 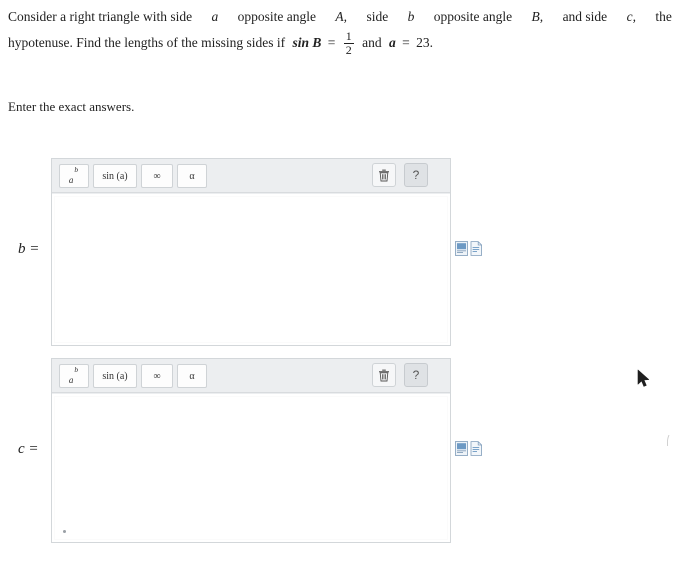 I want to click on answer-input-b-inner, so click(x=251, y=269).